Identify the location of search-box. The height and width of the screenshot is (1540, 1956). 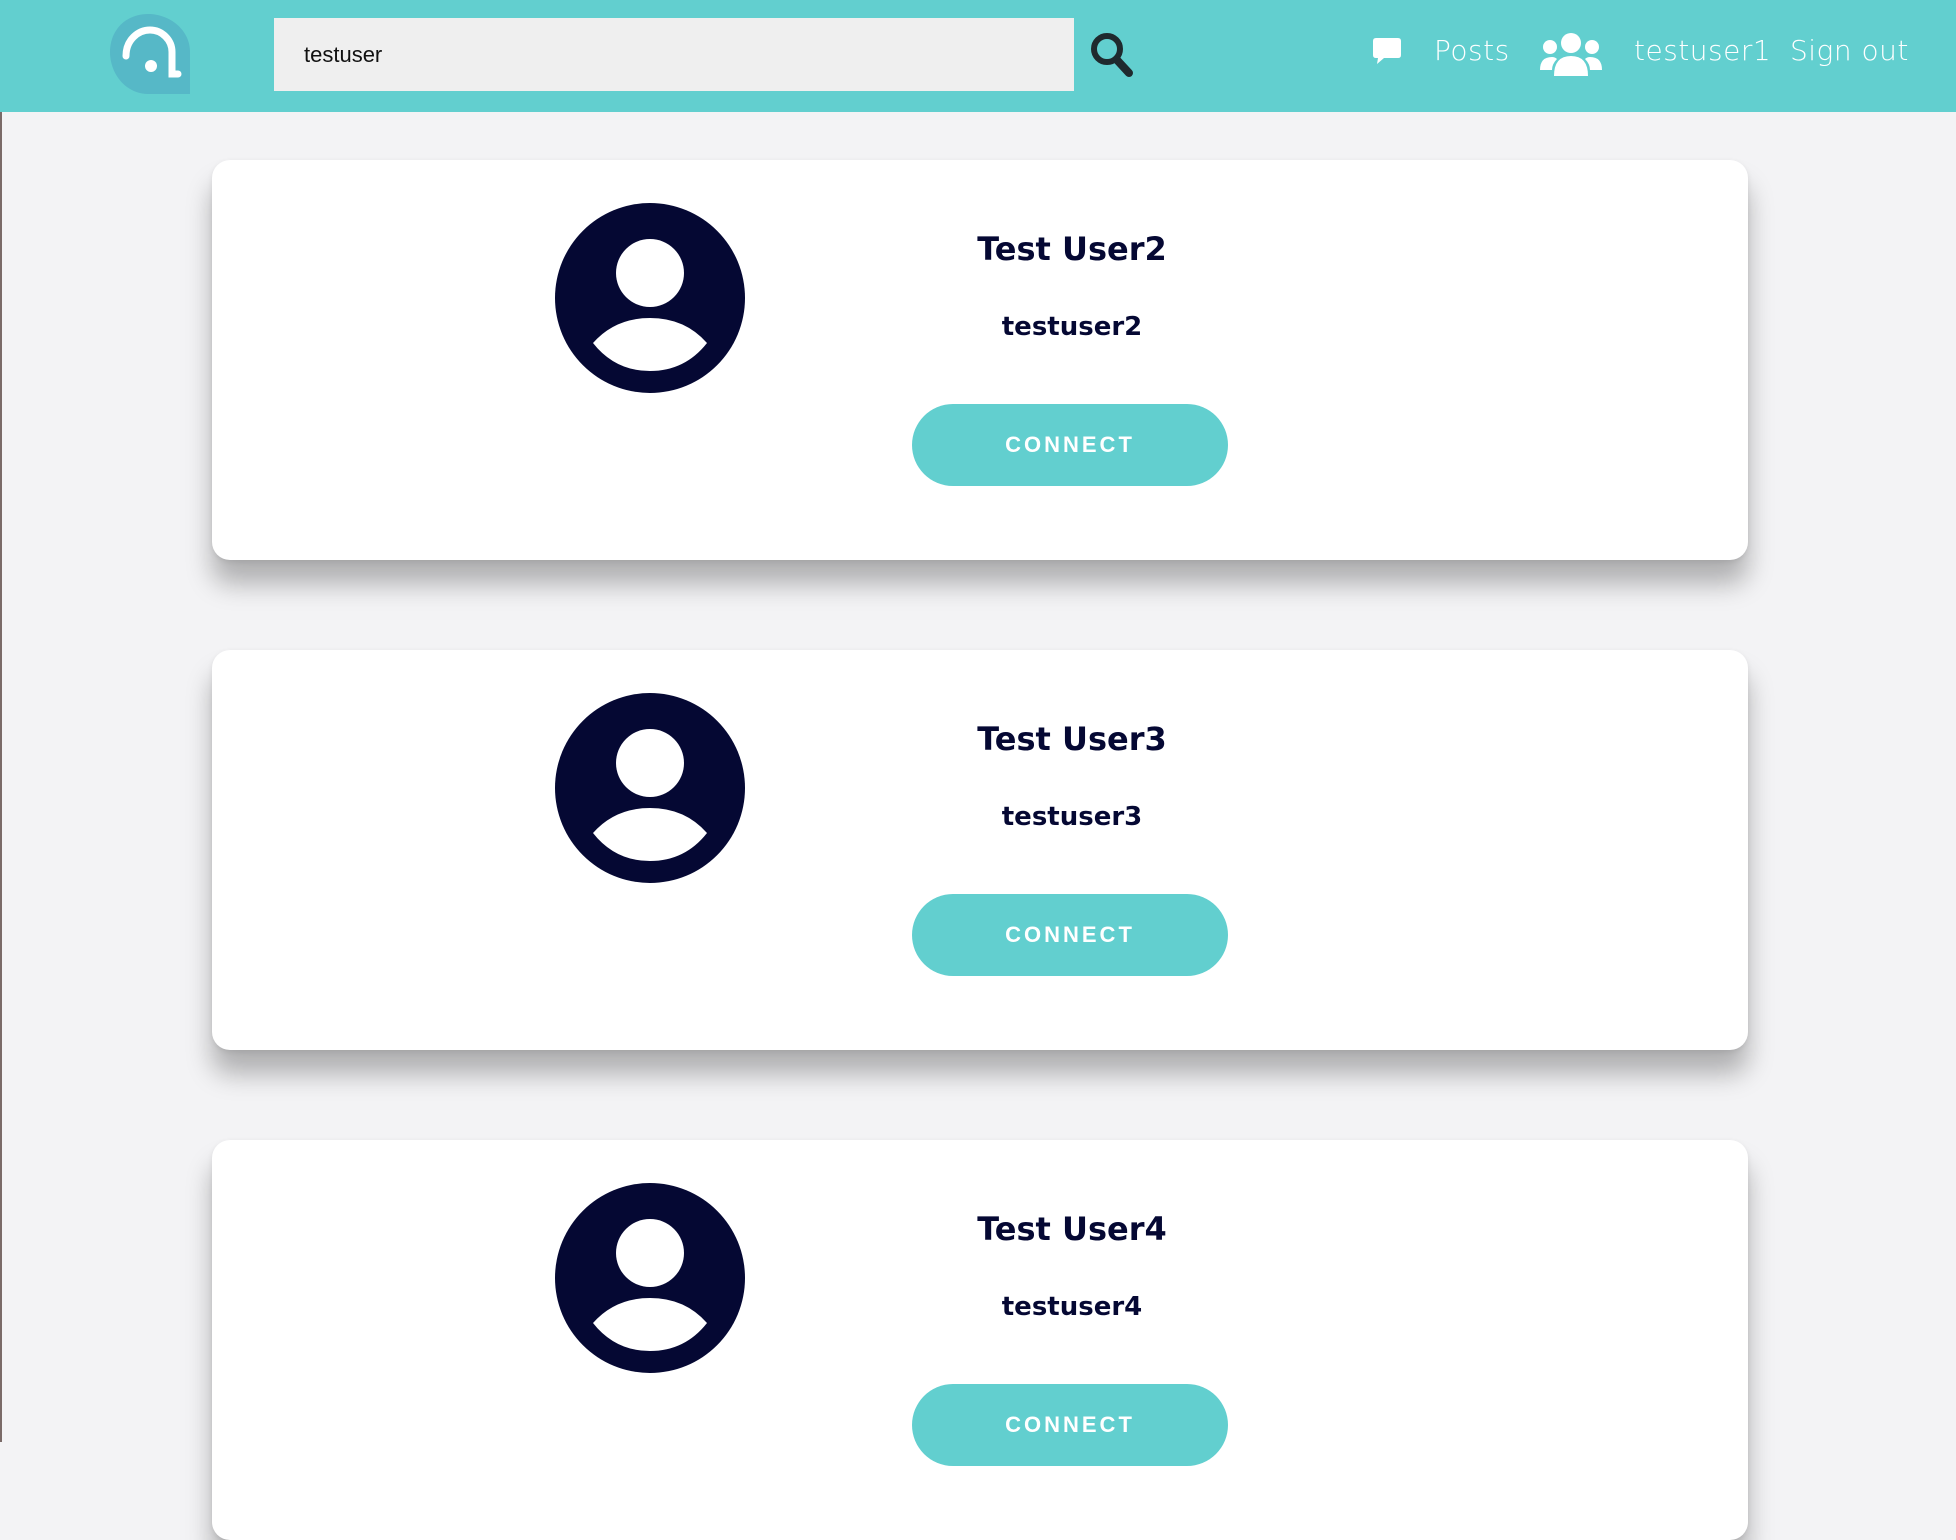
(674, 54).